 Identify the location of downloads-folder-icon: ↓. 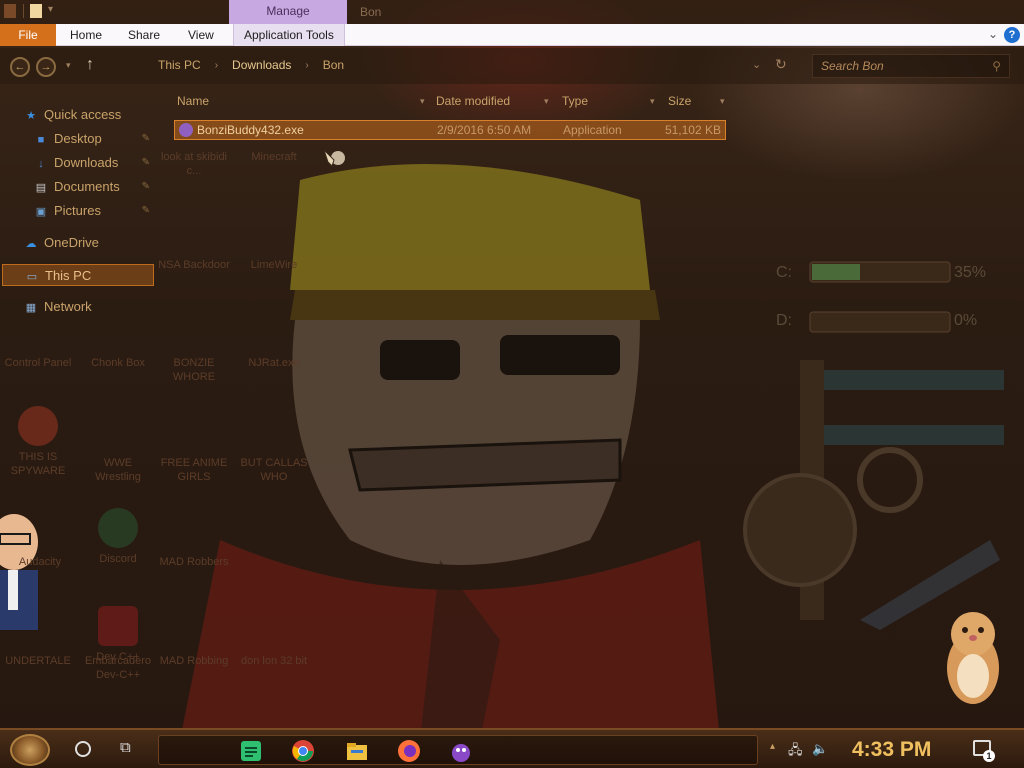
(41, 164).